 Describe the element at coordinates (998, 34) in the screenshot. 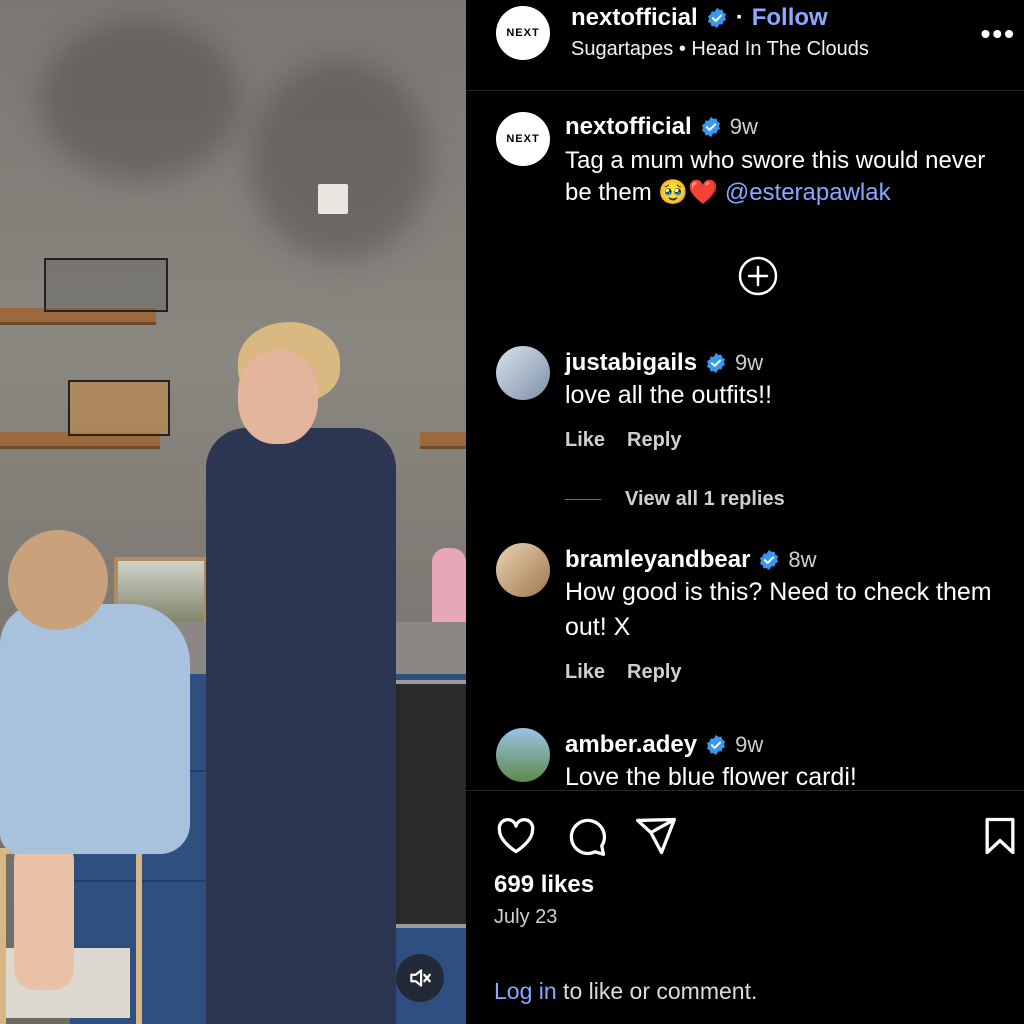

I see `more-options-icon: •••` at that location.